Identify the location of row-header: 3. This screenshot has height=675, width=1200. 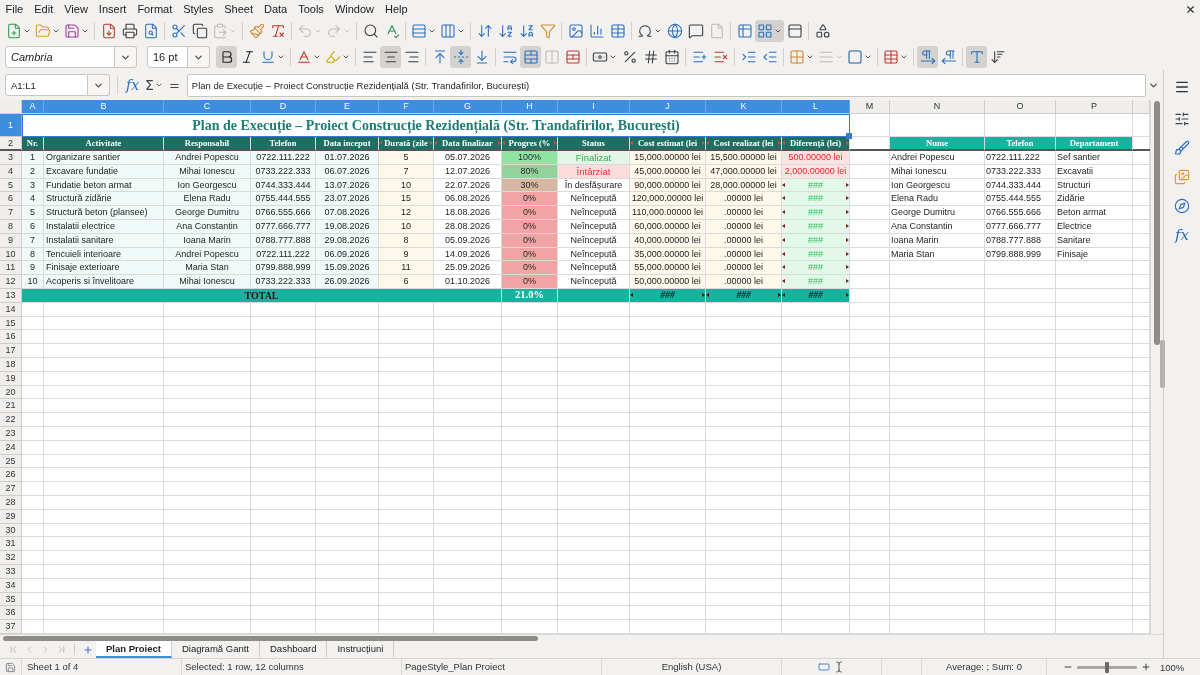
(11, 158).